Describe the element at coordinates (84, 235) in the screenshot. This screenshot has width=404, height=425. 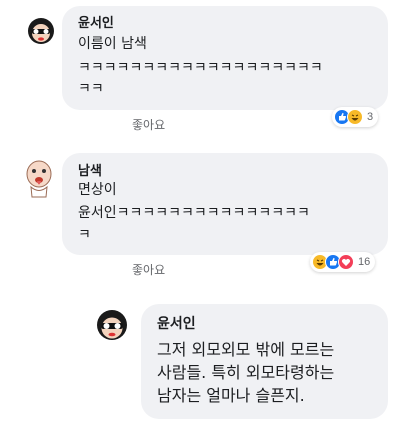
I see `comment-line: ㅋ` at that location.